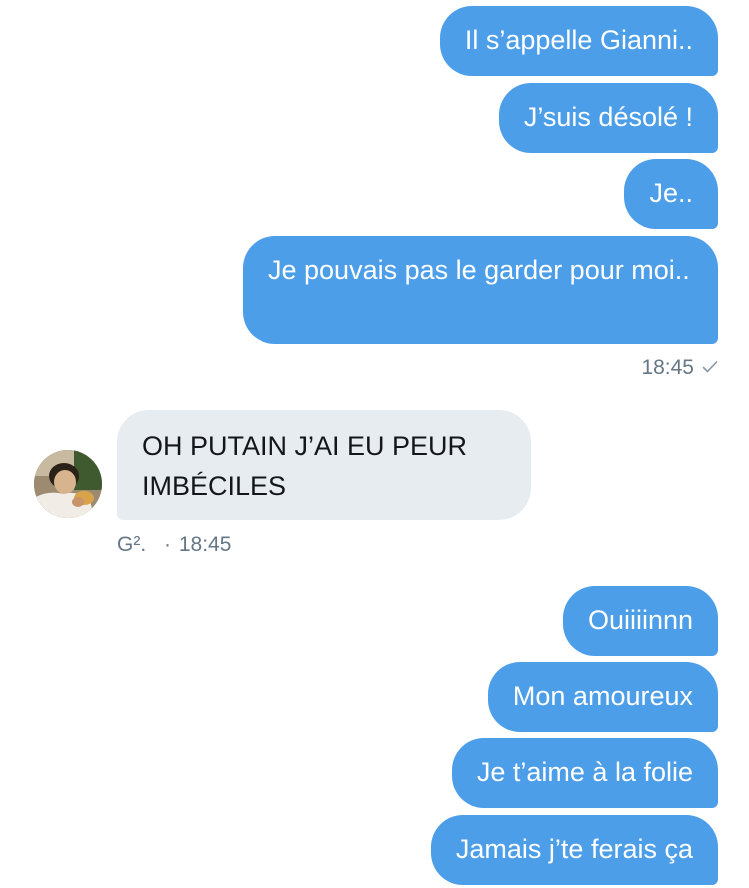 The height and width of the screenshot is (888, 749). I want to click on message-text: Il s’appelle Gianni.., so click(578, 40).